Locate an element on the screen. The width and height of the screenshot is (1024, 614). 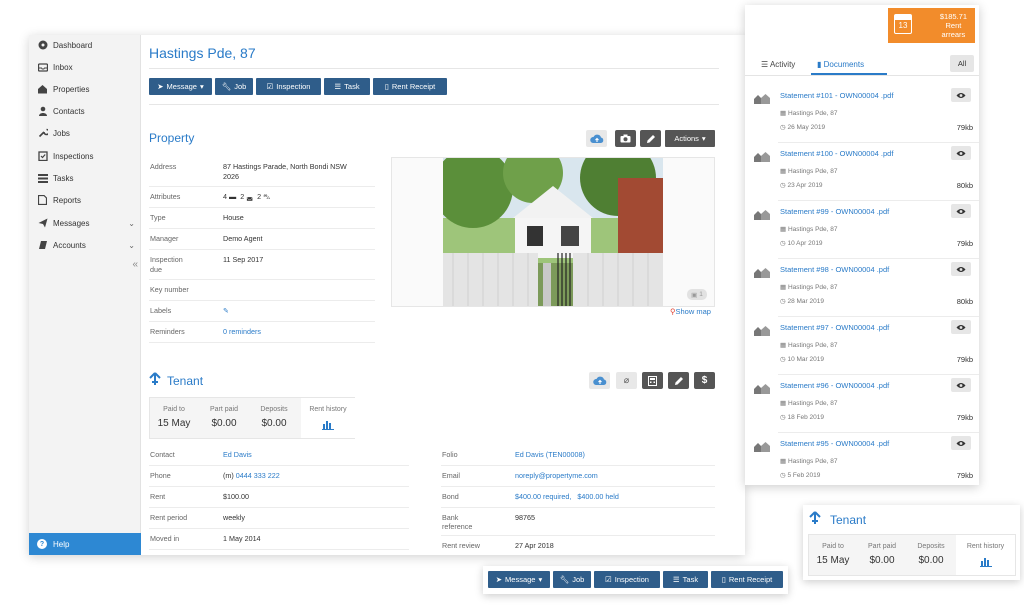
part-paid-cell: Part paid $0.00 is located at coordinates (882, 555).